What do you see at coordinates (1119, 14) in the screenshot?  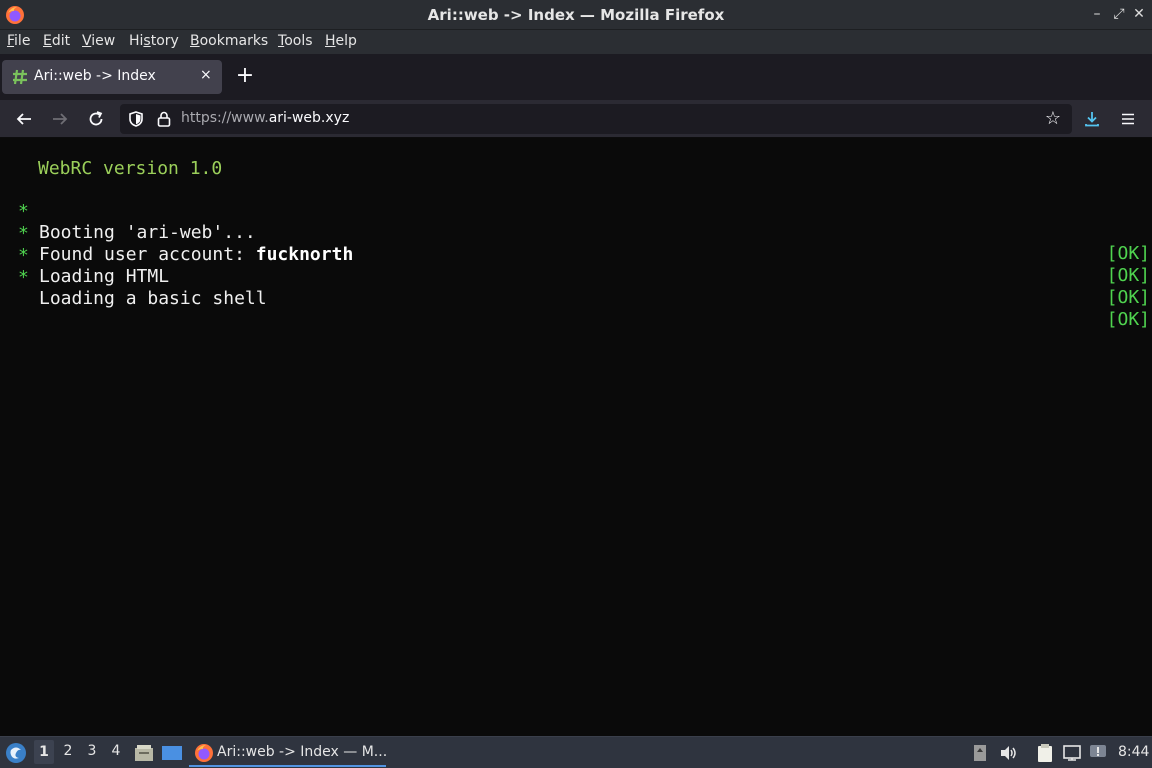 I see `maximize-icon: ⤢` at bounding box center [1119, 14].